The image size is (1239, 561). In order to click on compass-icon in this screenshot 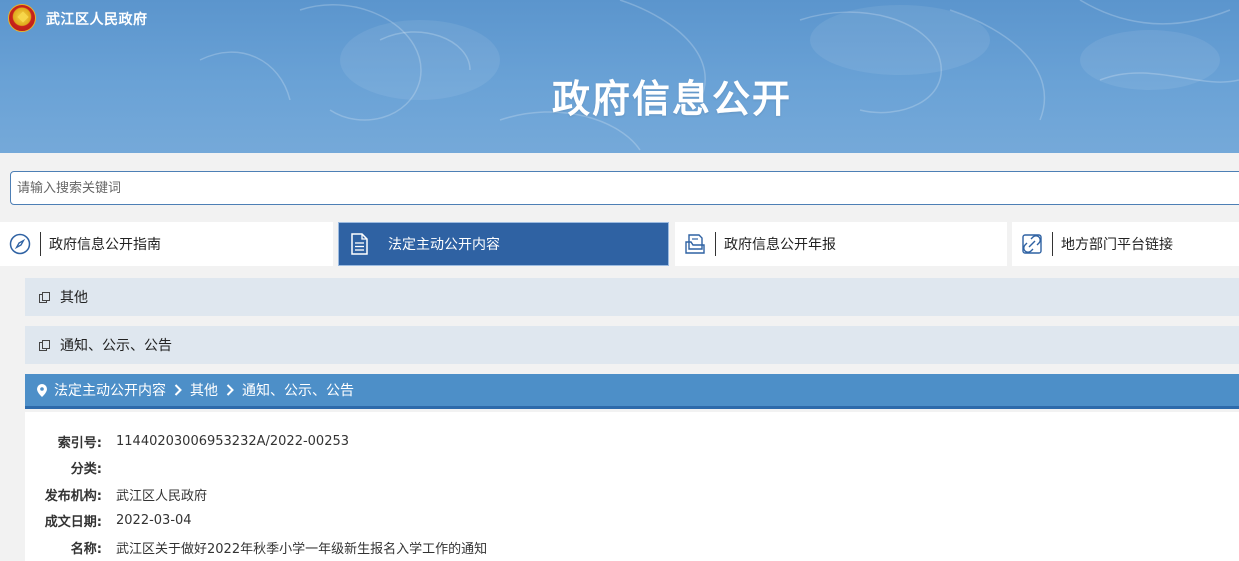, I will do `click(20, 244)`.